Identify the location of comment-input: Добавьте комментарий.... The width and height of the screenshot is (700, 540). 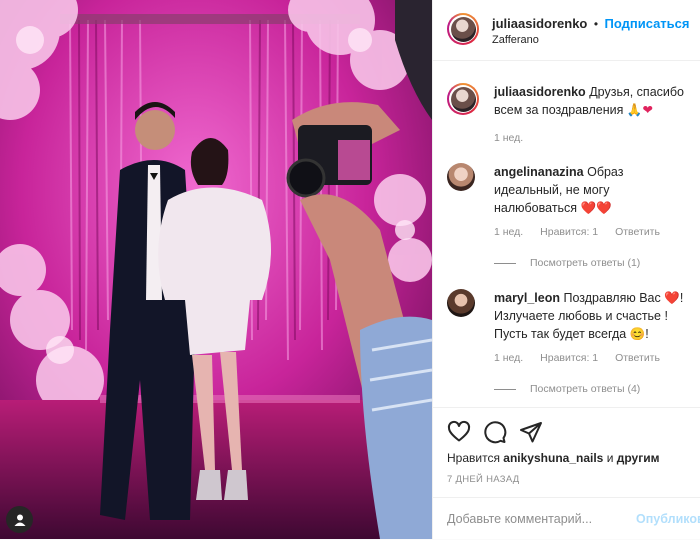
(519, 519).